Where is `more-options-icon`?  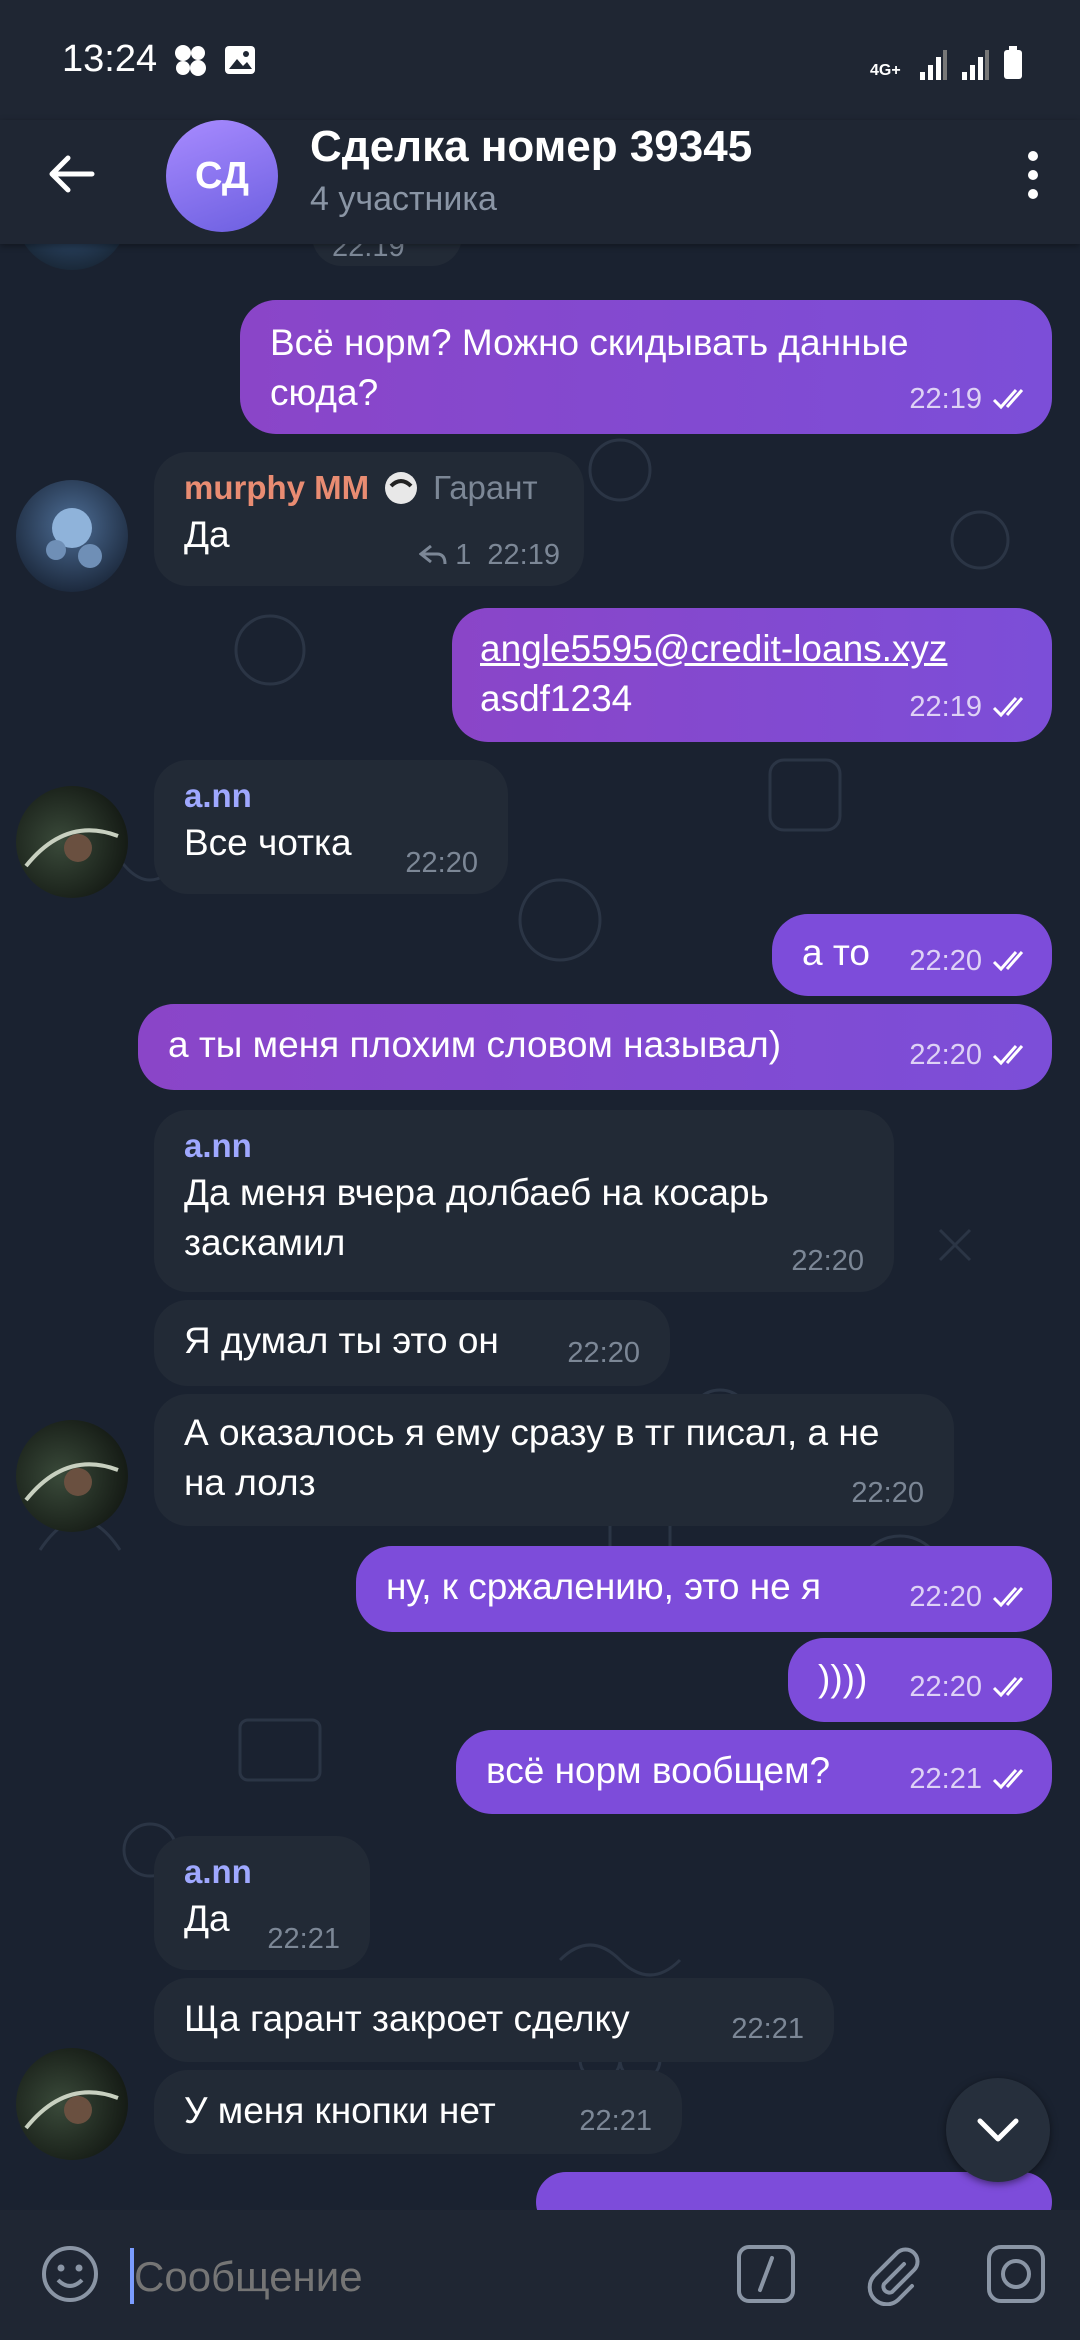 more-options-icon is located at coordinates (1033, 175).